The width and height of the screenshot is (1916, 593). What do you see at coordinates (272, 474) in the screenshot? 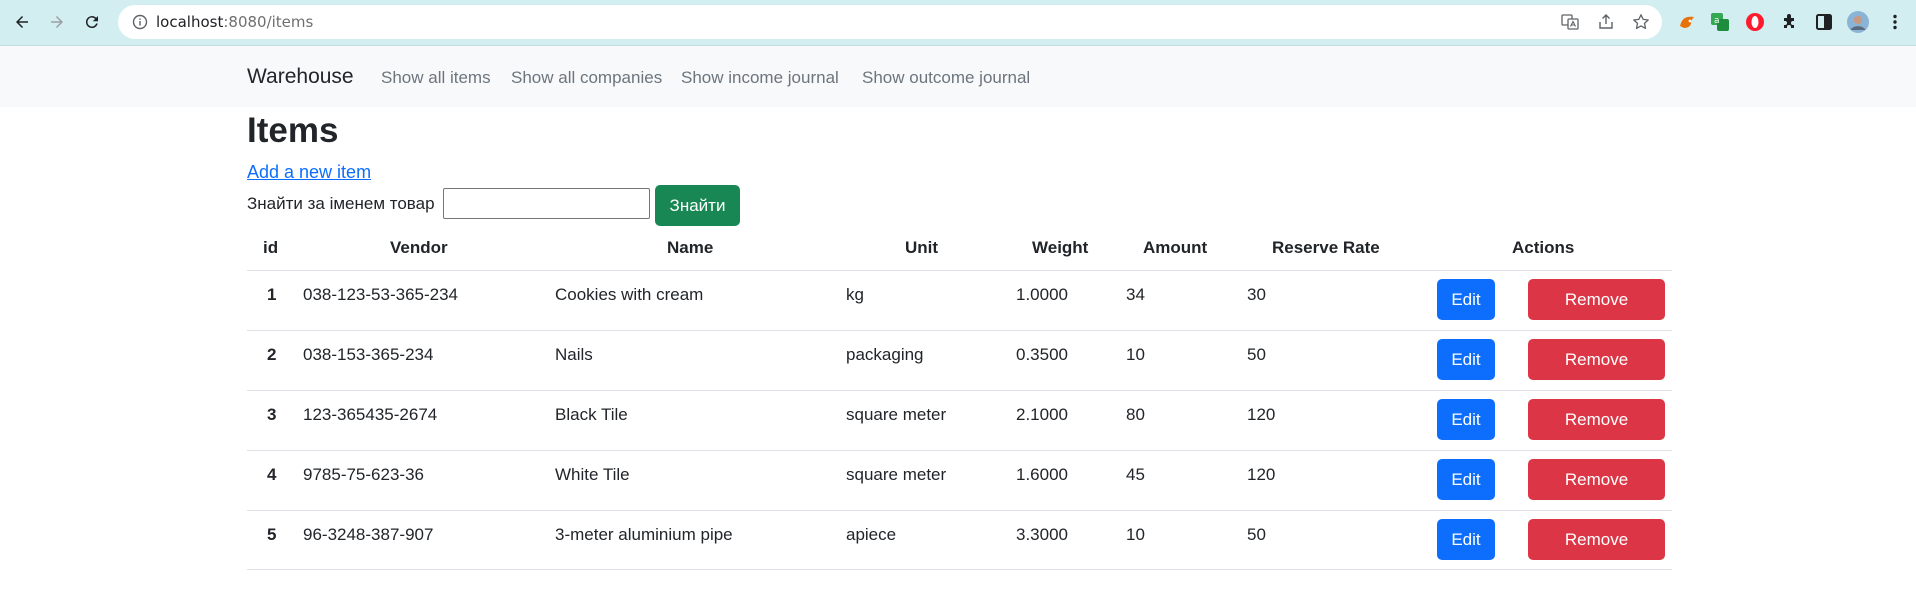
I see `cell-id: 4` at bounding box center [272, 474].